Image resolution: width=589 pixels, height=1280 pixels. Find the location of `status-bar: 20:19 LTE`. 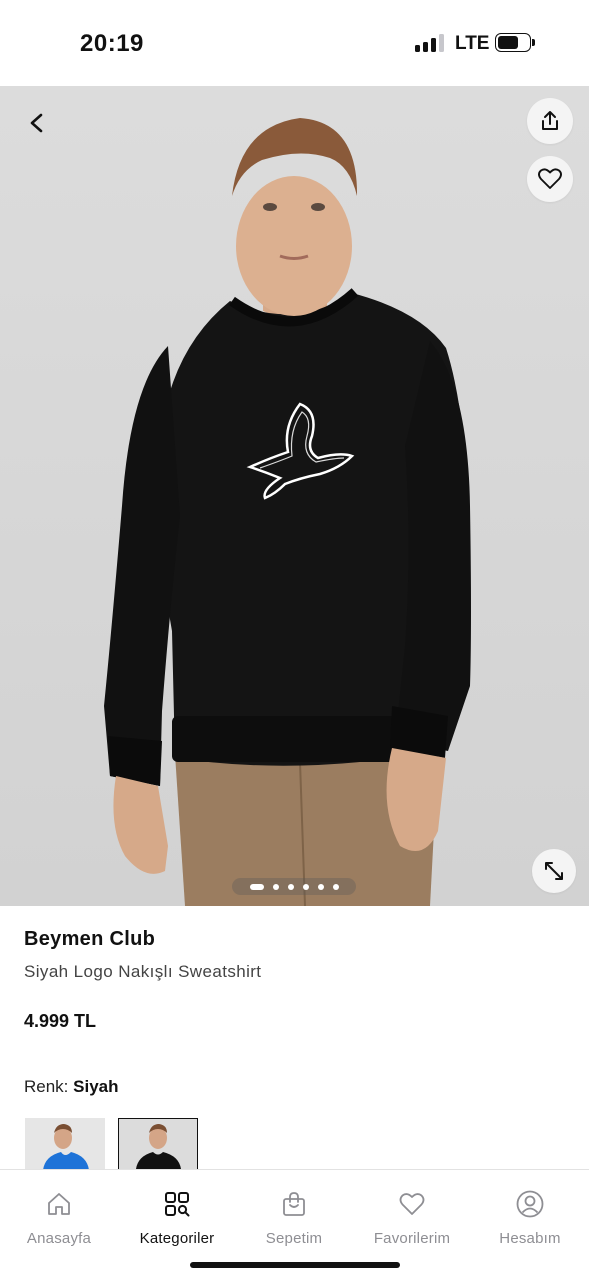

status-bar: 20:19 LTE is located at coordinates (294, 43).